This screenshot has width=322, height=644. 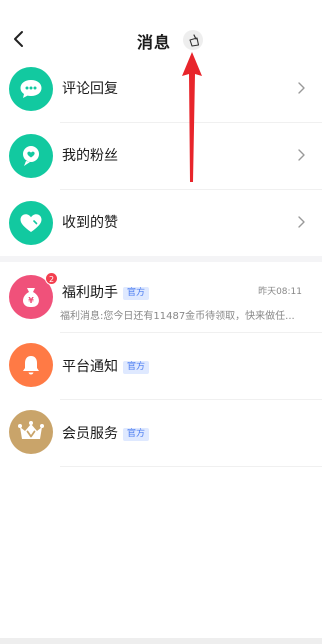 What do you see at coordinates (191, 466) in the screenshot?
I see `divider` at bounding box center [191, 466].